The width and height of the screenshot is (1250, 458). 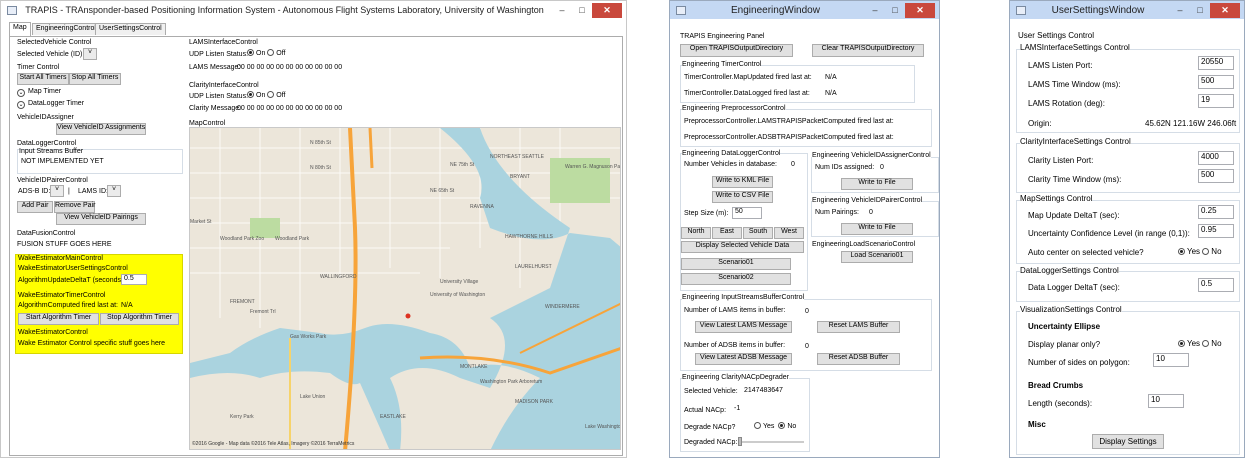 I want to click on degraded-nacp-slider, so click(x=771, y=441).